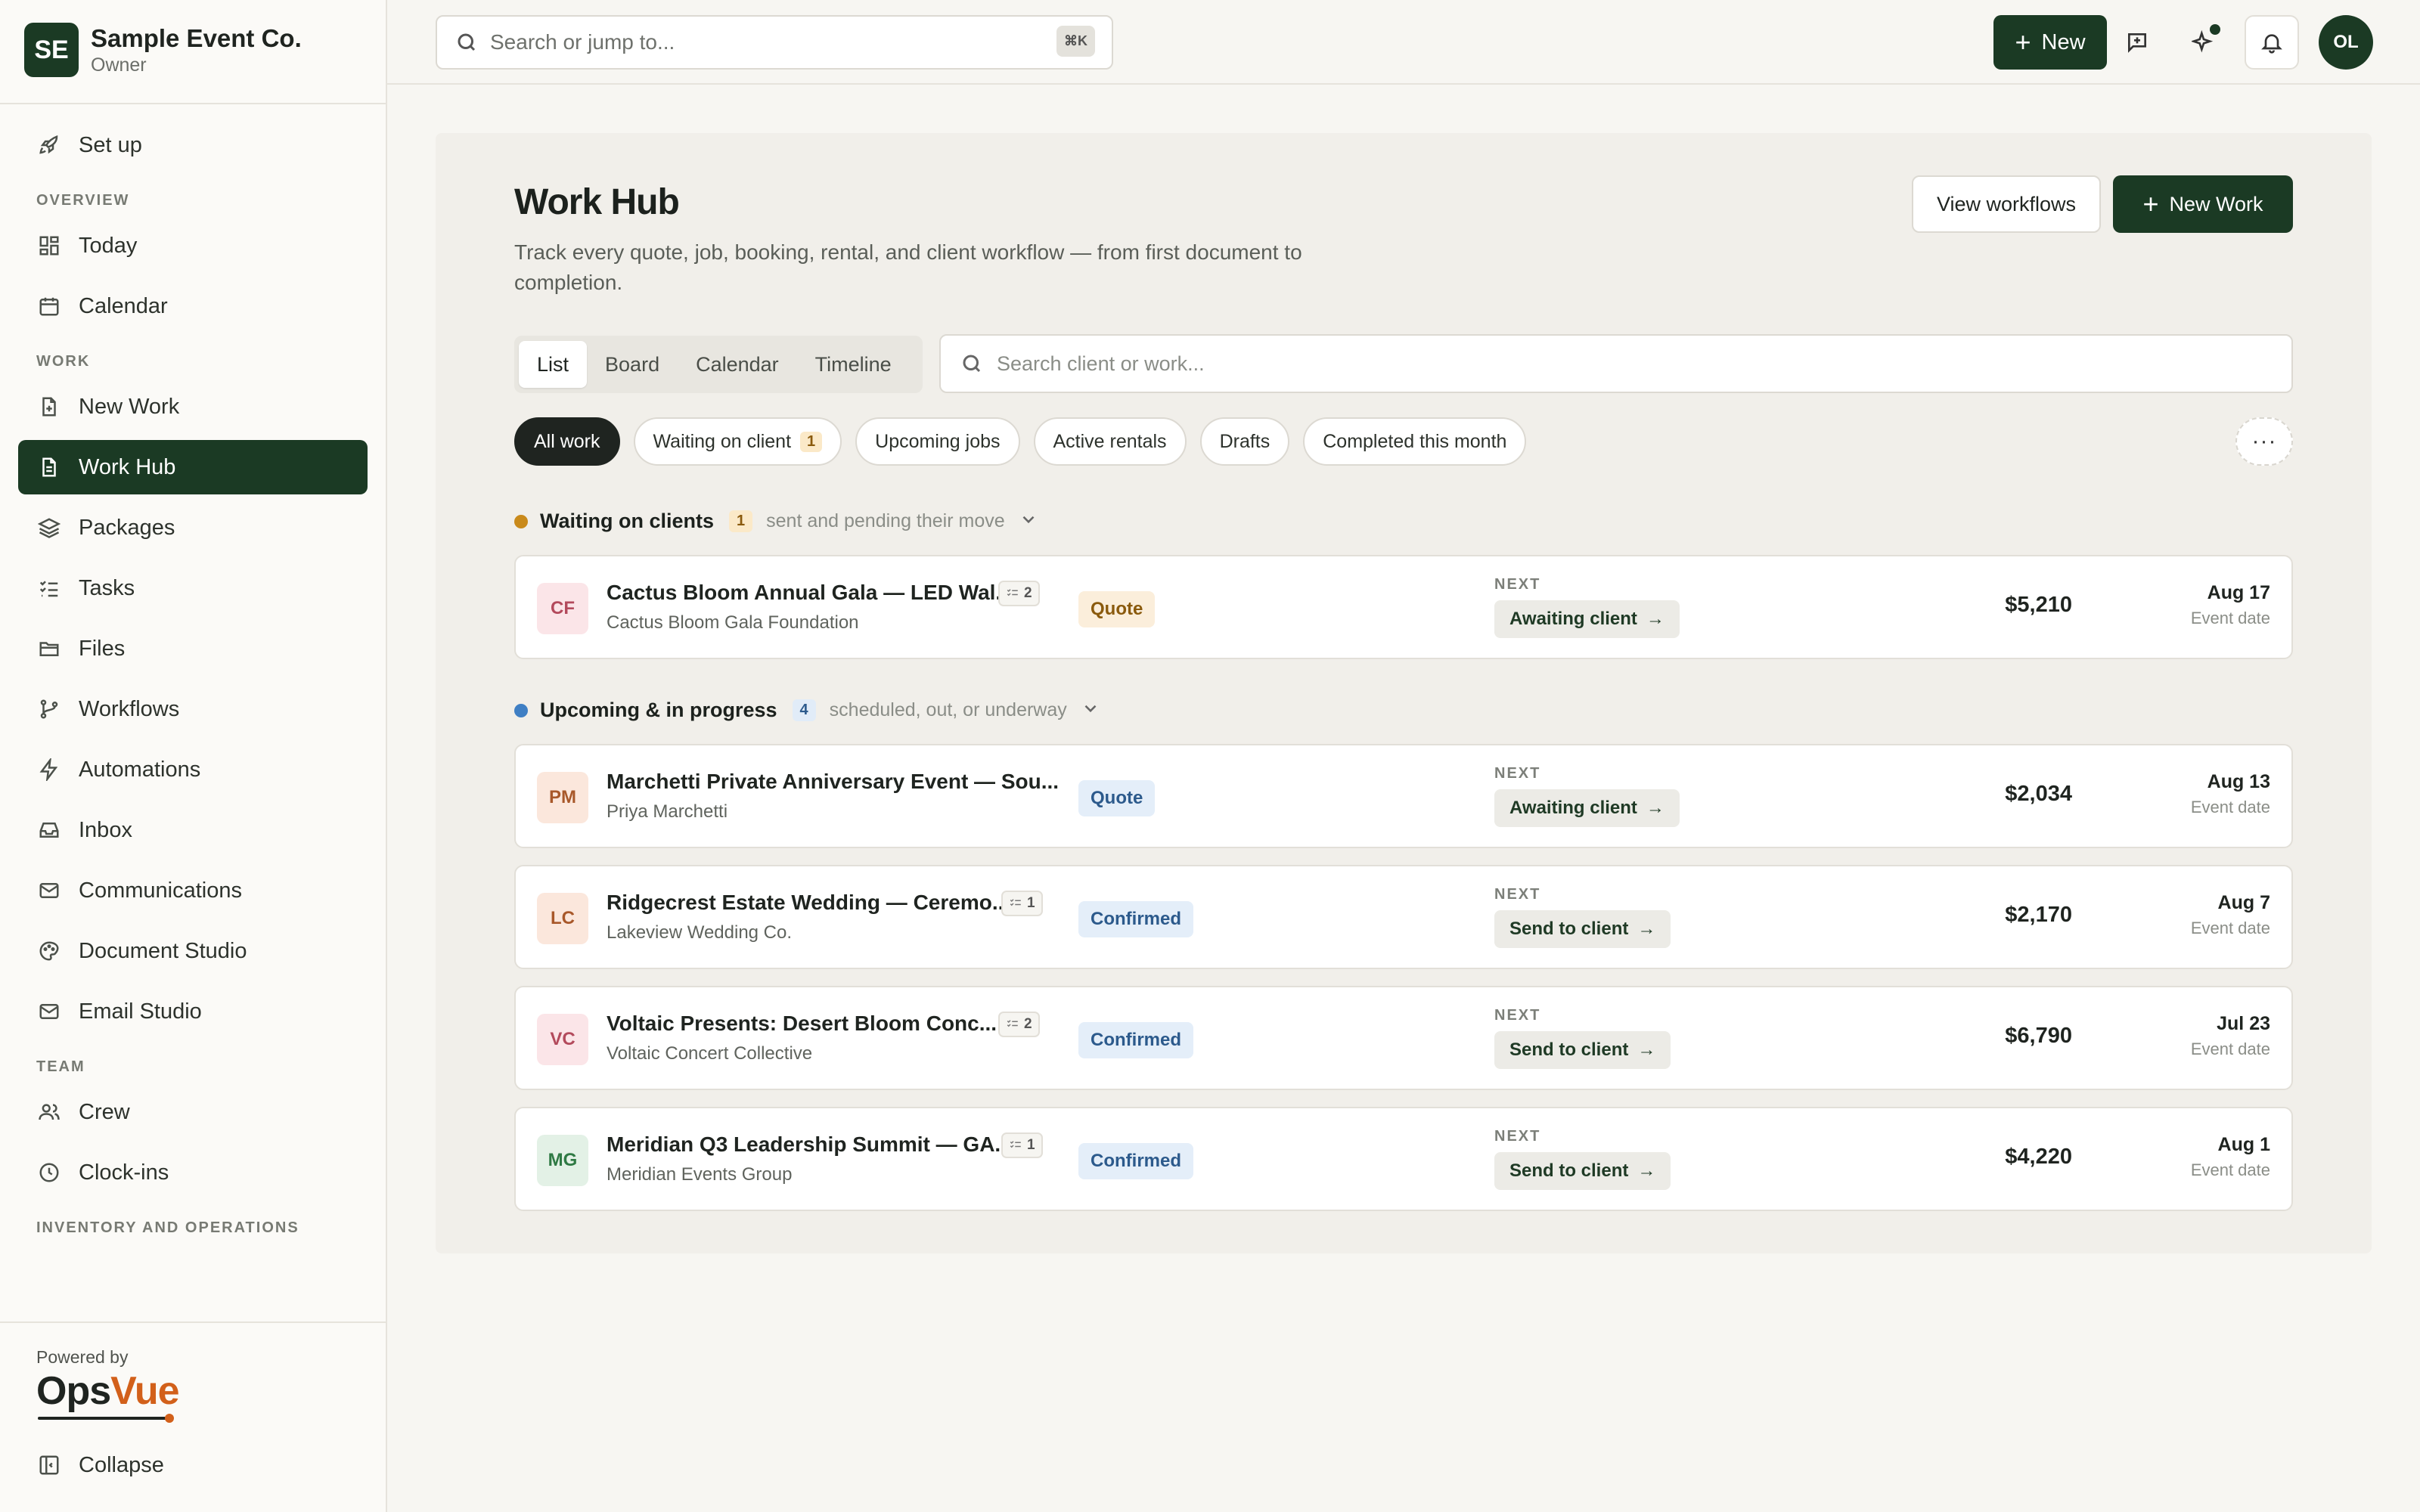  Describe the element at coordinates (193, 1112) in the screenshot. I see `sidebar-item-crew: Crew` at that location.